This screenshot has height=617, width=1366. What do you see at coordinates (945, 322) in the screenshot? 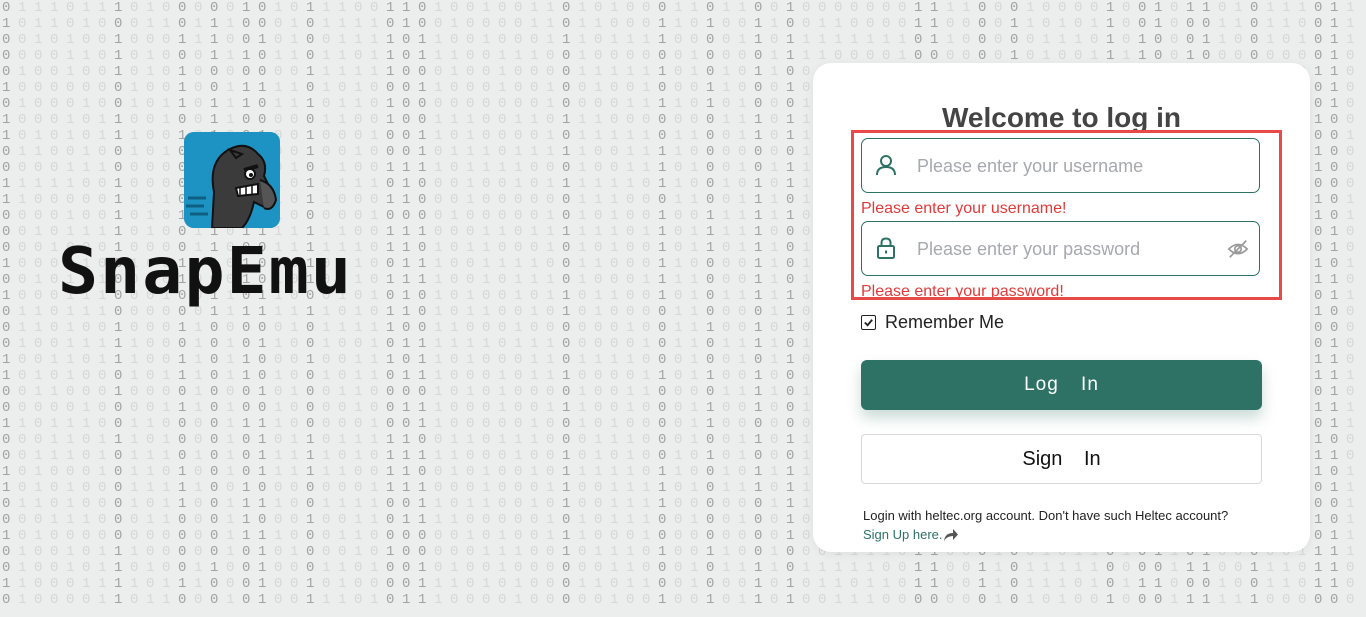
I see `remember-me-label: Remember Me` at bounding box center [945, 322].